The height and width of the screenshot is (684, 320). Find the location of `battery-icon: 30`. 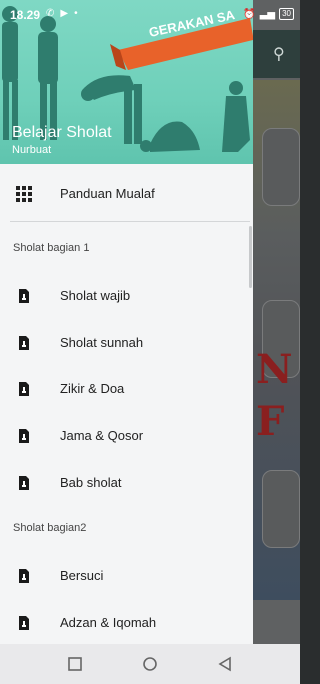

battery-icon: 30 is located at coordinates (286, 14).